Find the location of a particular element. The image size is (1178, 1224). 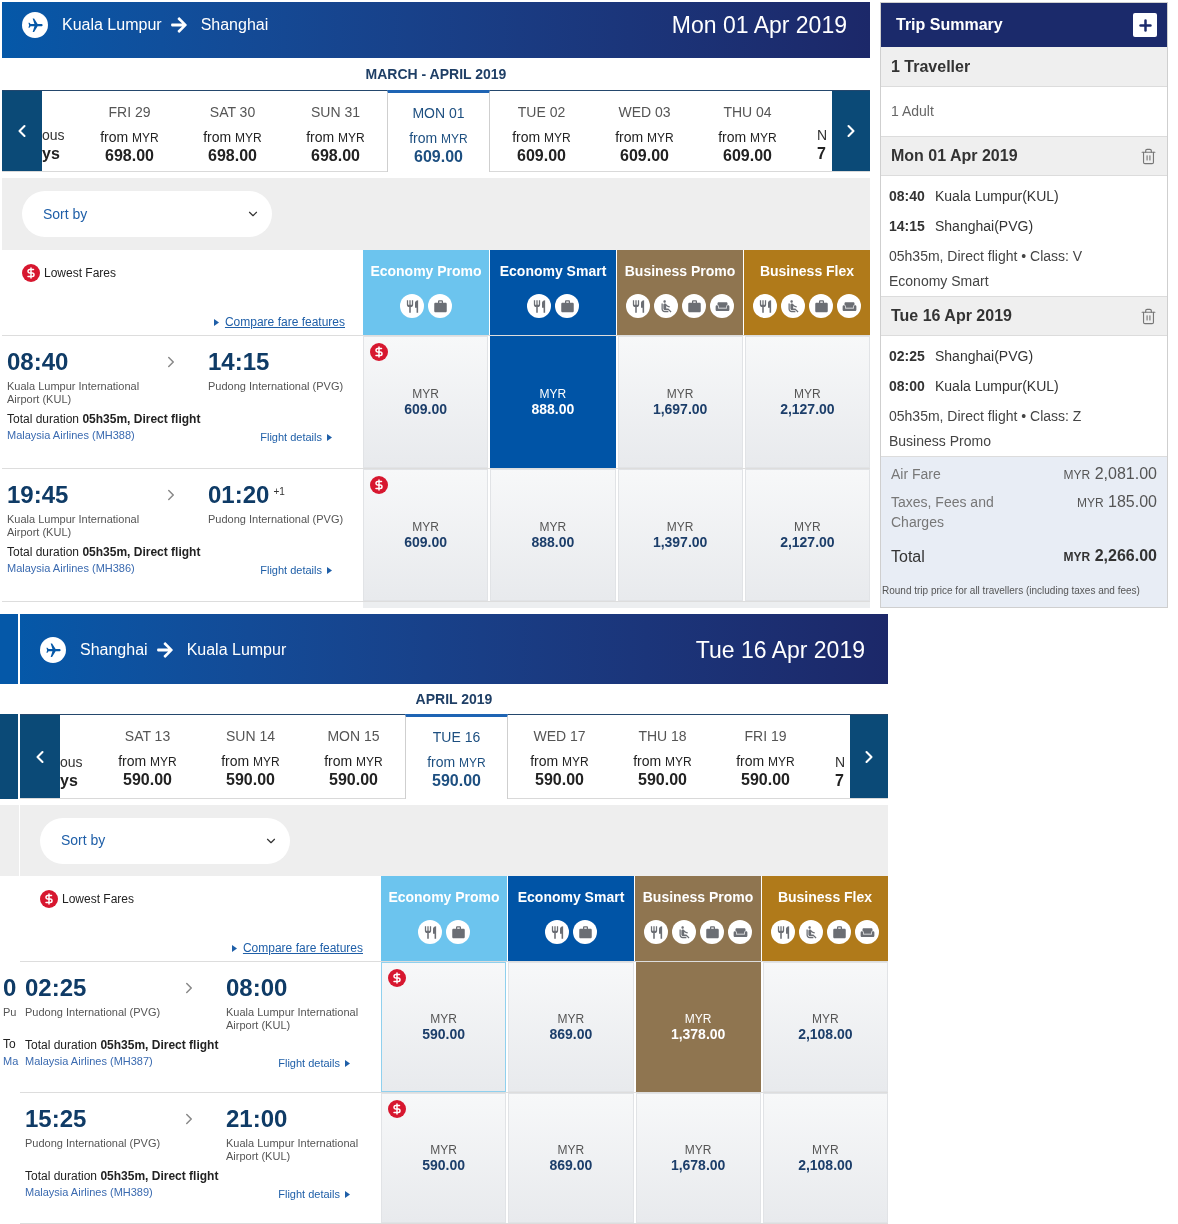

date-tab: FRI 29 from MYR 698.00 is located at coordinates (129, 131).